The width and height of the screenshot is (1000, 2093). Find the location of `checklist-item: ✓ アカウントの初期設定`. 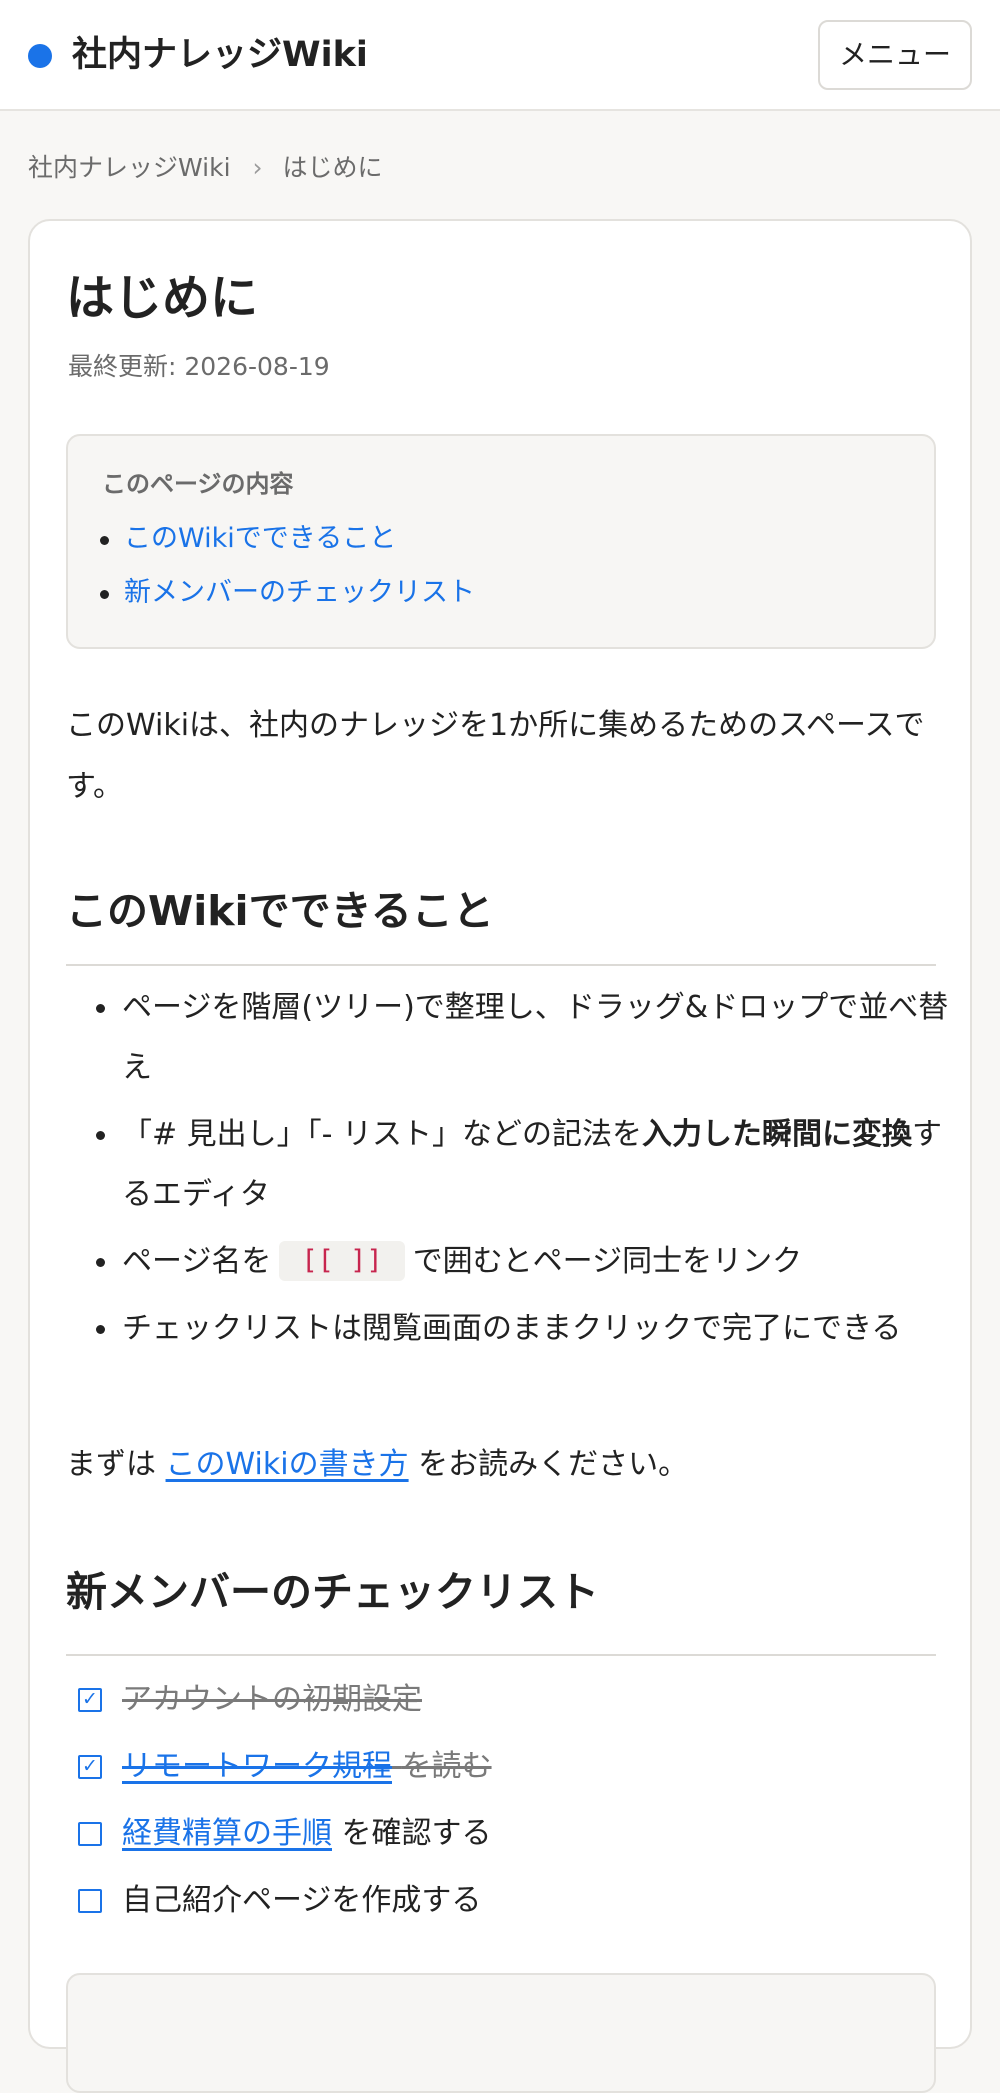

checklist-item: ✓ アカウントの初期設定 is located at coordinates (279, 1705).